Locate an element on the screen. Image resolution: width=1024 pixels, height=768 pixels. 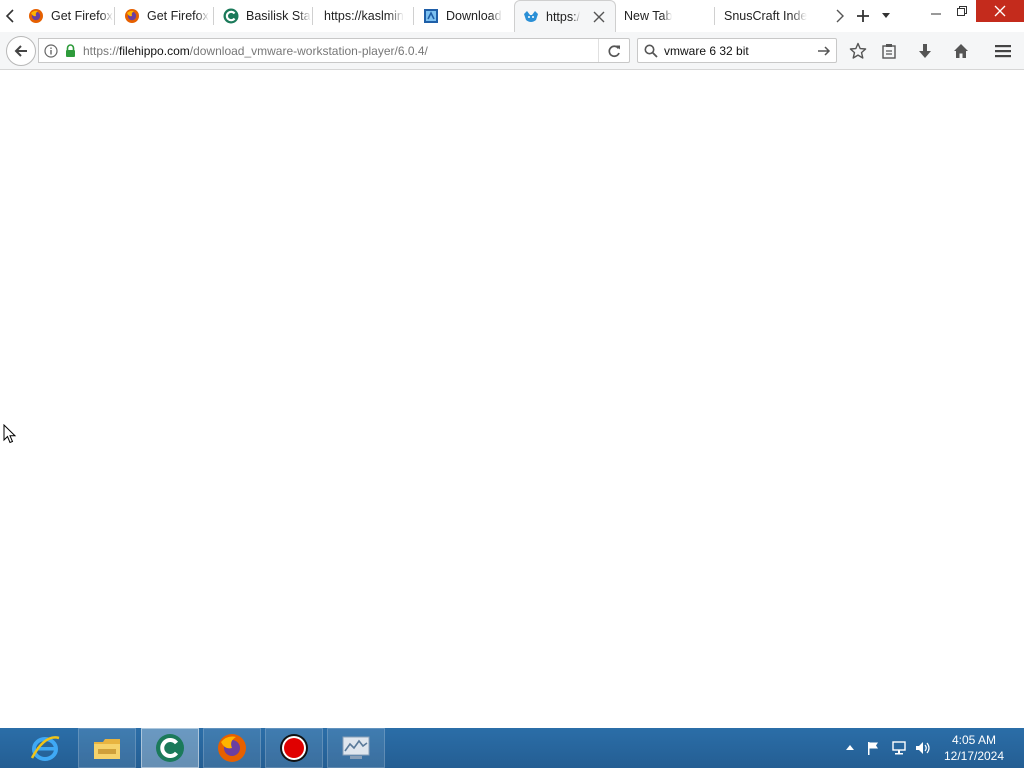
home-icon is located at coordinates (961, 51).